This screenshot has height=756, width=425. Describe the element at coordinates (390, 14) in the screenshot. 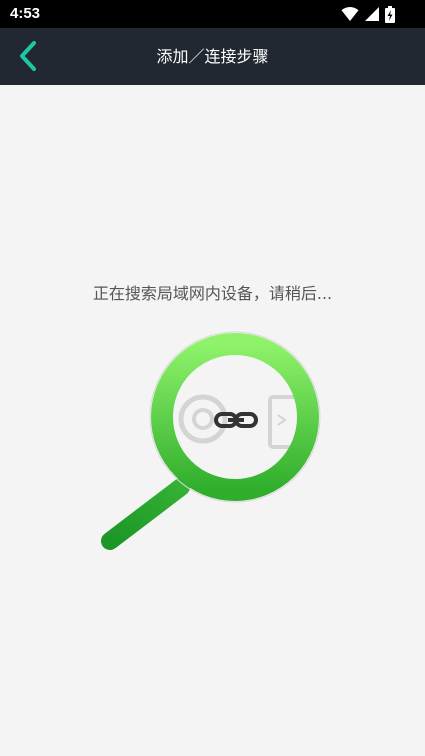

I see `battery-charging-icon` at that location.